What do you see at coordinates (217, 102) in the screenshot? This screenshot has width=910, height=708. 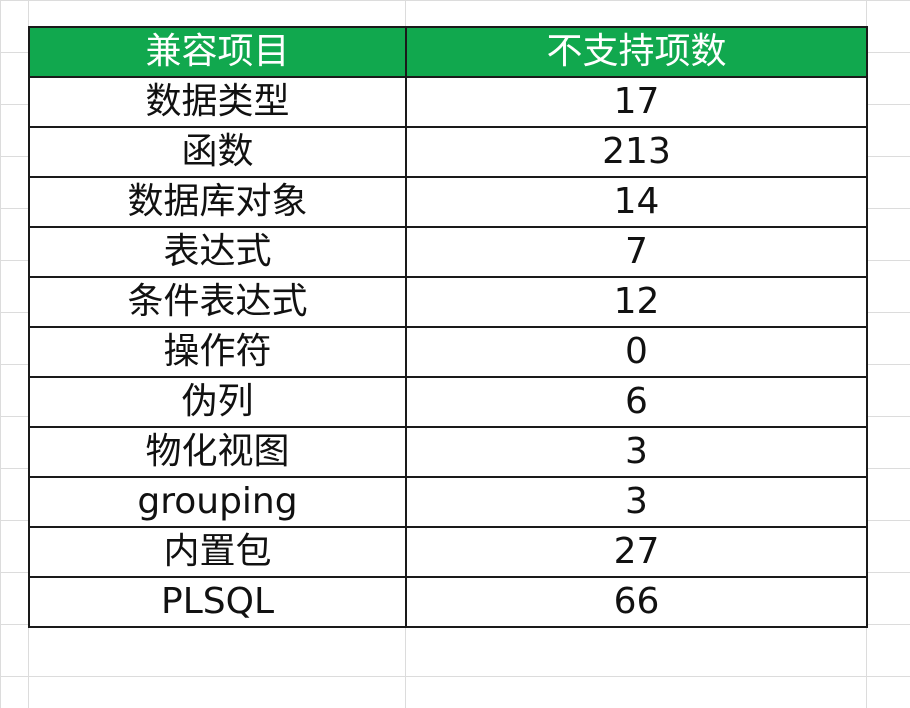 I see `item-cell: 数据类型` at bounding box center [217, 102].